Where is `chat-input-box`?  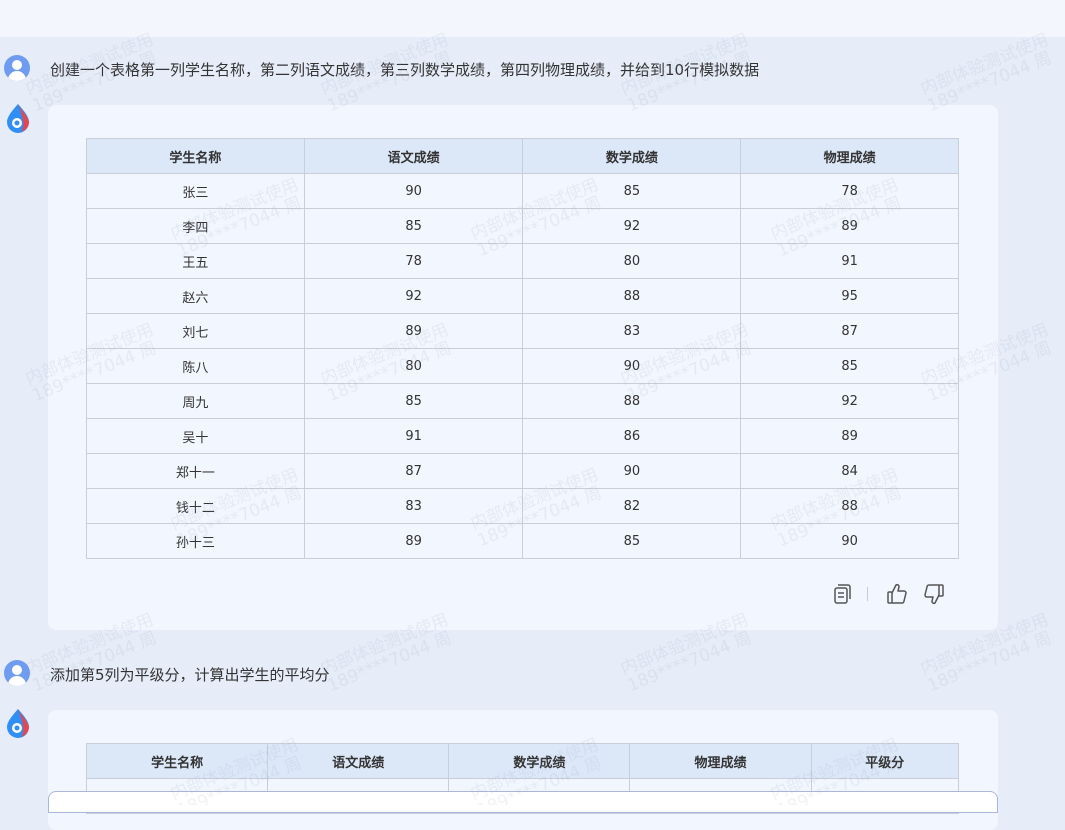
chat-input-box is located at coordinates (523, 802).